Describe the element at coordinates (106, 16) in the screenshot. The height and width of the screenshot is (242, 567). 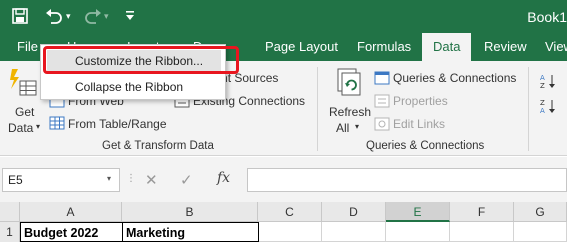
I see `redo-dropdown-icon: ▾` at that location.